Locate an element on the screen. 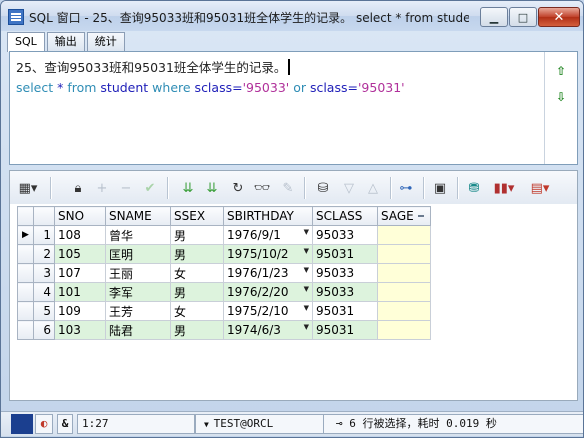 The width and height of the screenshot is (584, 438). cell-sname: 李军 is located at coordinates (138, 292).